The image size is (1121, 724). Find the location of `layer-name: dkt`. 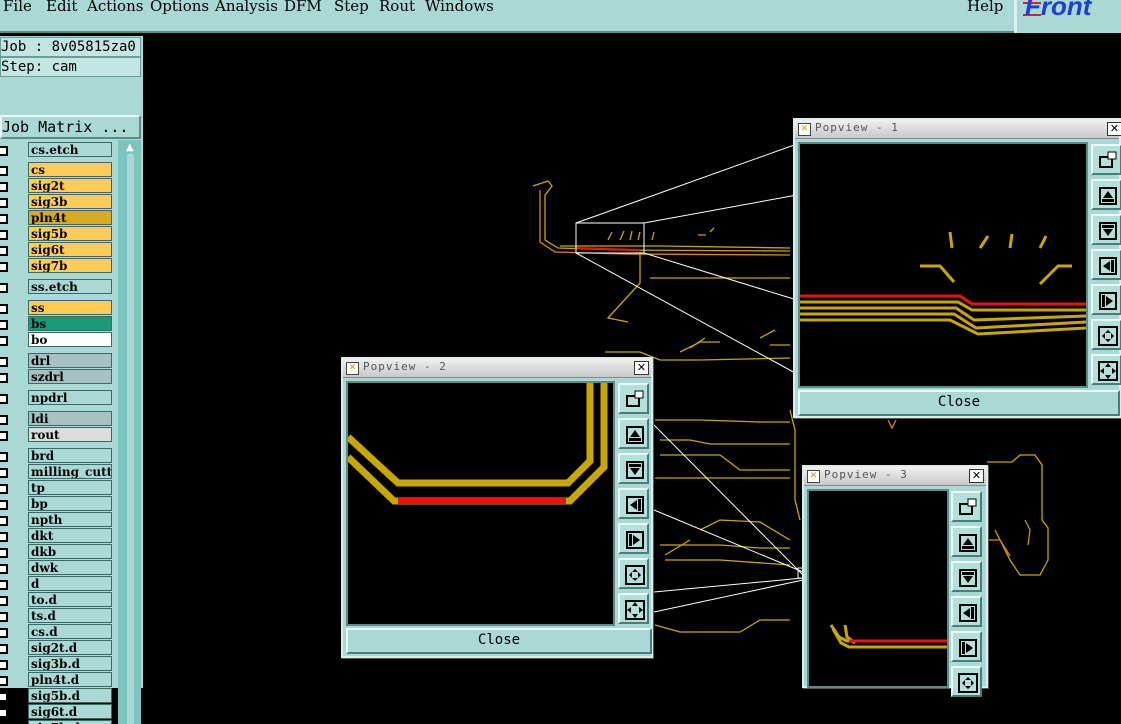

layer-name: dkt is located at coordinates (70, 535).